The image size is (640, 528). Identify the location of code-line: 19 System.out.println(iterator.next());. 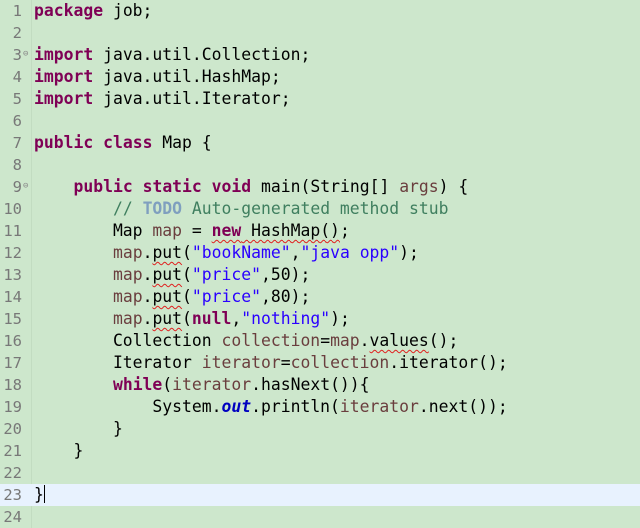
(320, 407).